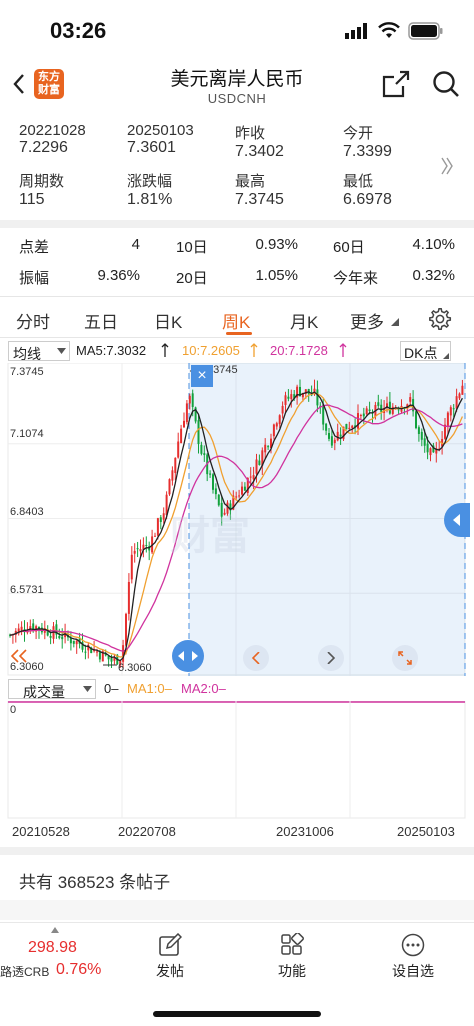 The height and width of the screenshot is (1026, 474). Describe the element at coordinates (78, 970) in the screenshot. I see `index-change: 0.76%` at that location.